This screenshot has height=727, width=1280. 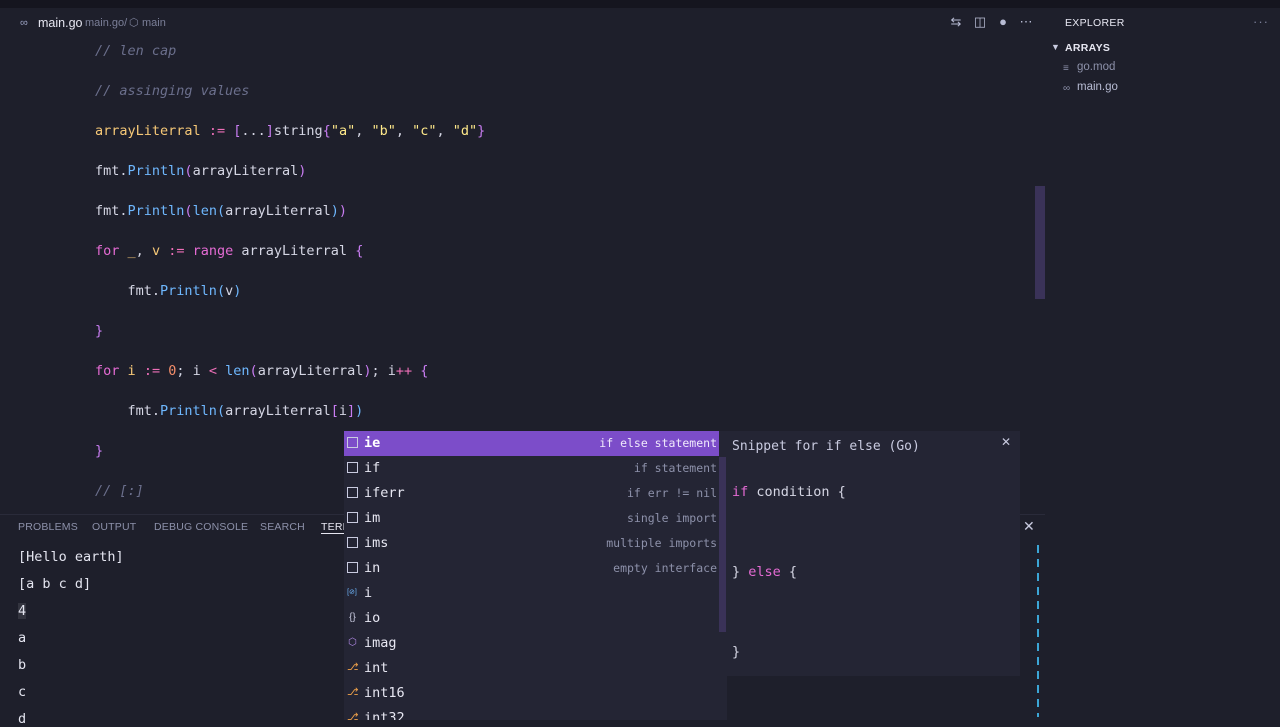 What do you see at coordinates (1038, 631) in the screenshot?
I see `terminal-scrollbar` at bounding box center [1038, 631].